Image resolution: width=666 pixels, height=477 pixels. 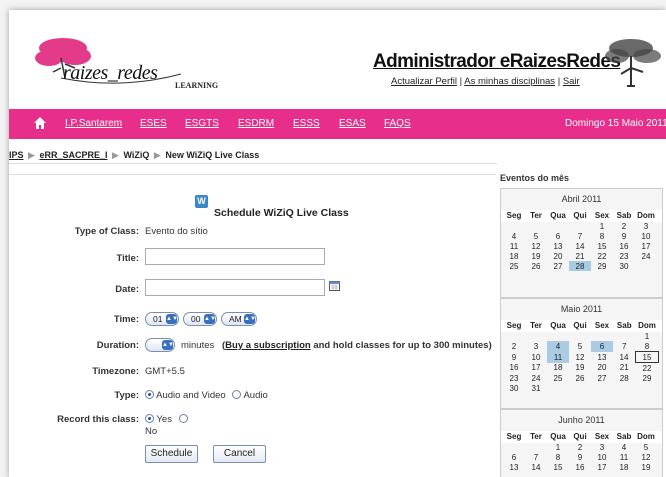 What do you see at coordinates (397, 123) in the screenshot?
I see `nav-item-faqs: FAQS` at bounding box center [397, 123].